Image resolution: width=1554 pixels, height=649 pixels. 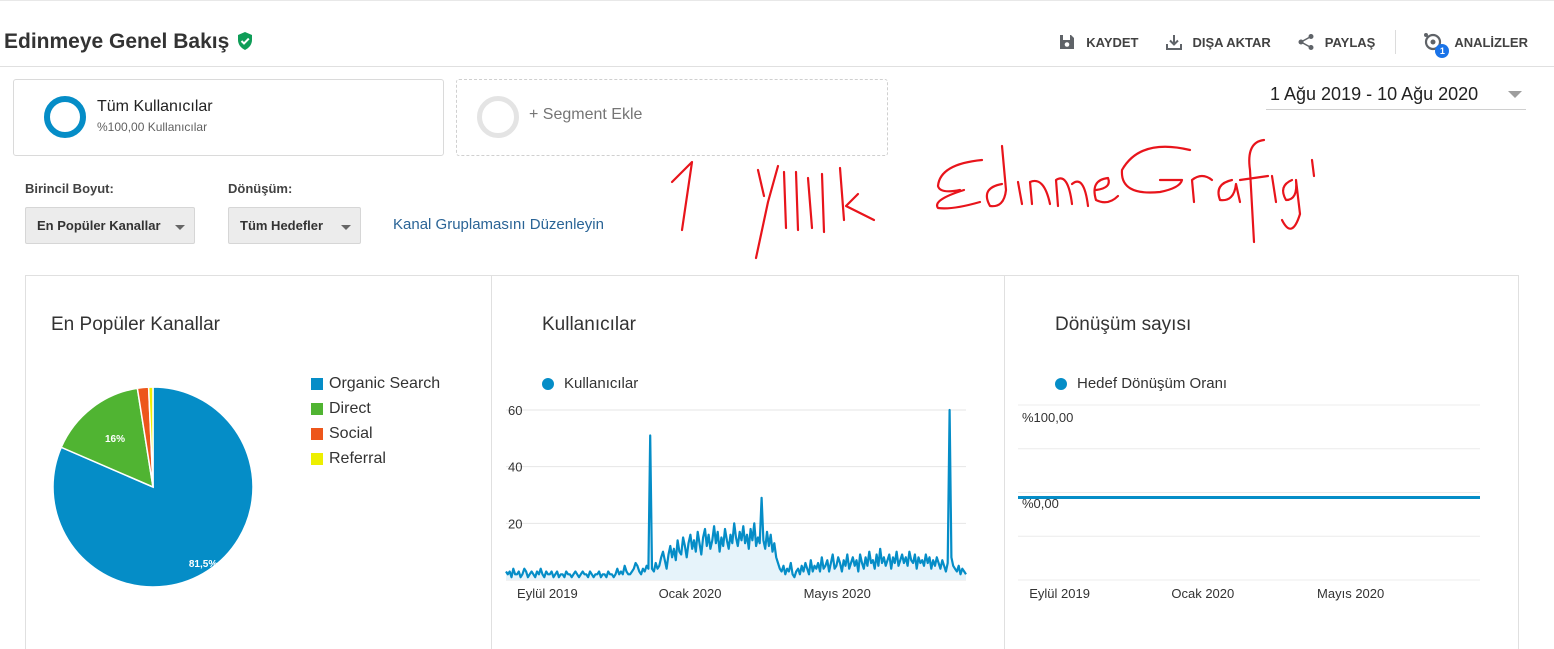 I want to click on share-button: PAYLAŞ, so click(x=1336, y=42).